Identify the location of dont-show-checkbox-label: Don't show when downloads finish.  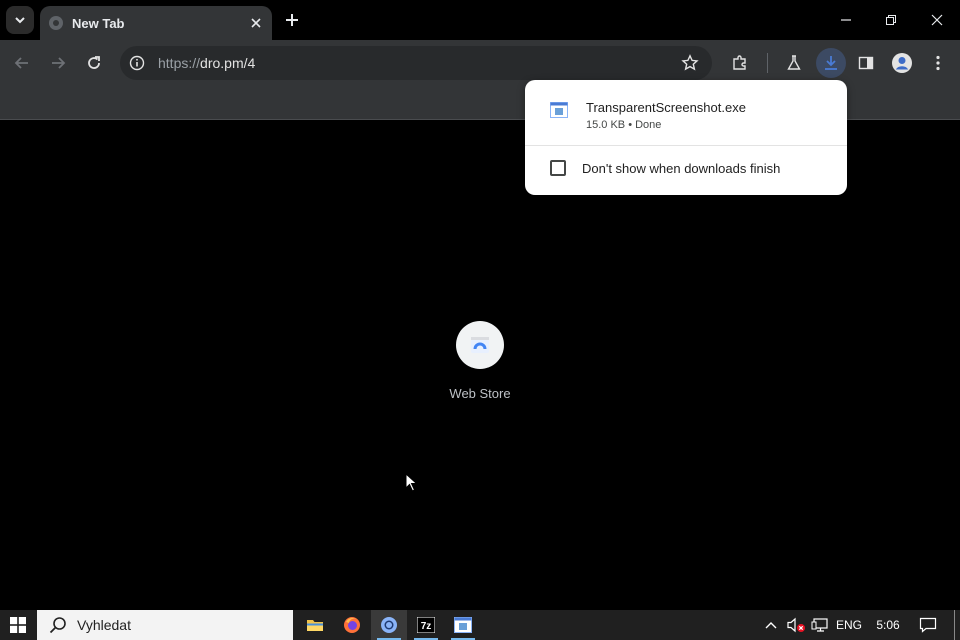
(681, 168).